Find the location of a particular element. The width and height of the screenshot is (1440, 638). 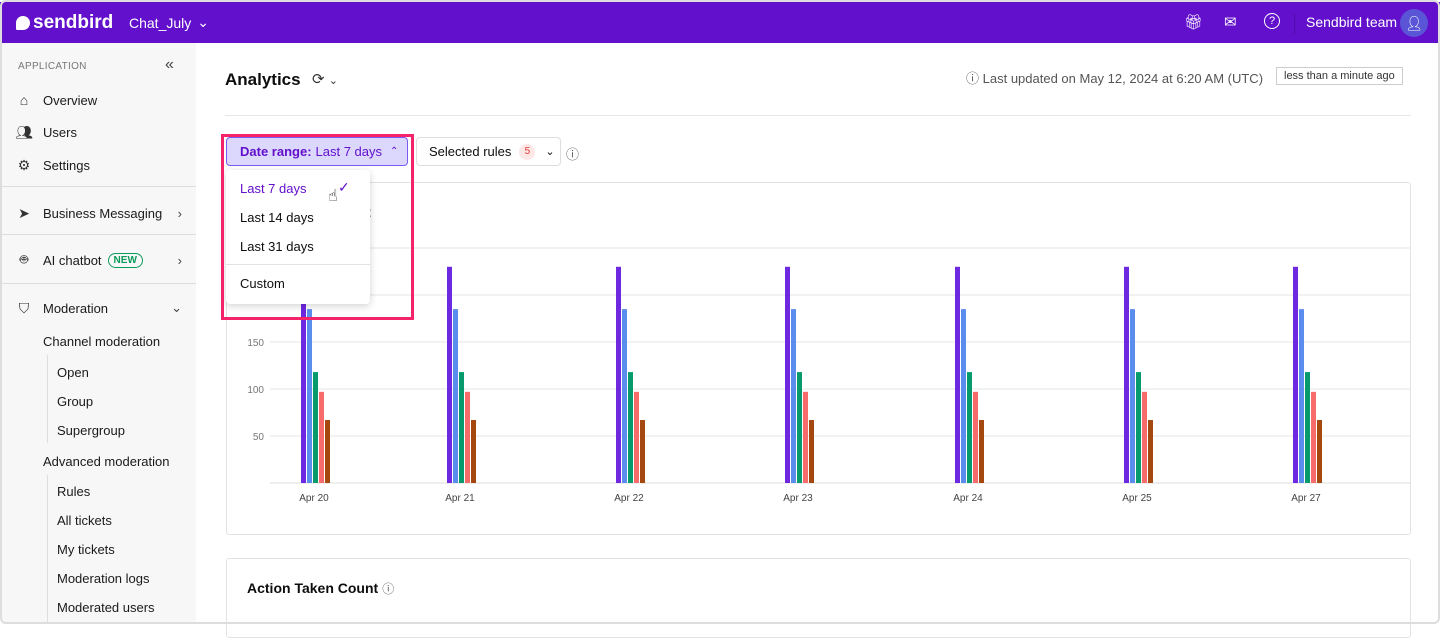

x-tick-label: Apr 23 is located at coordinates (798, 498).